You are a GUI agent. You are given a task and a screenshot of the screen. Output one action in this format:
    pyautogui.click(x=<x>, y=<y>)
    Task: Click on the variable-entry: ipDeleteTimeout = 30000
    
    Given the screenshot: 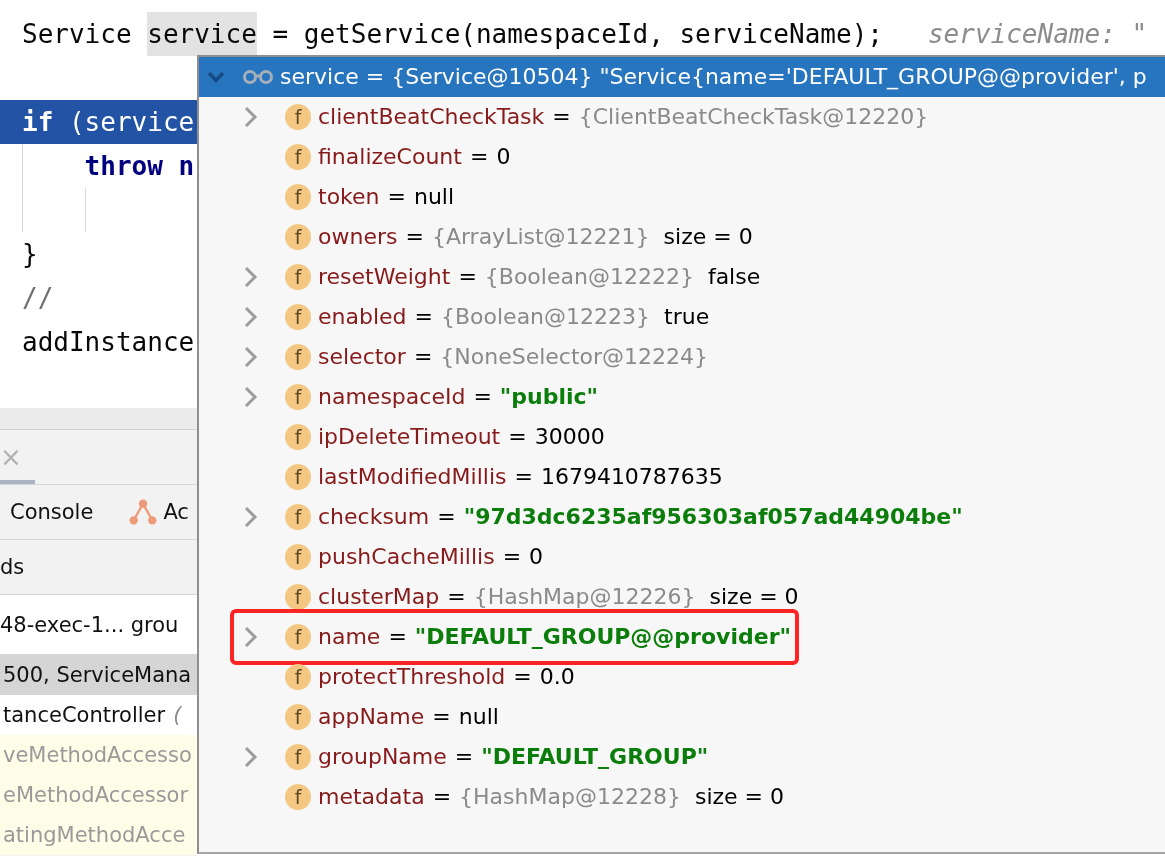 What is the action you would take?
    pyautogui.click(x=461, y=437)
    